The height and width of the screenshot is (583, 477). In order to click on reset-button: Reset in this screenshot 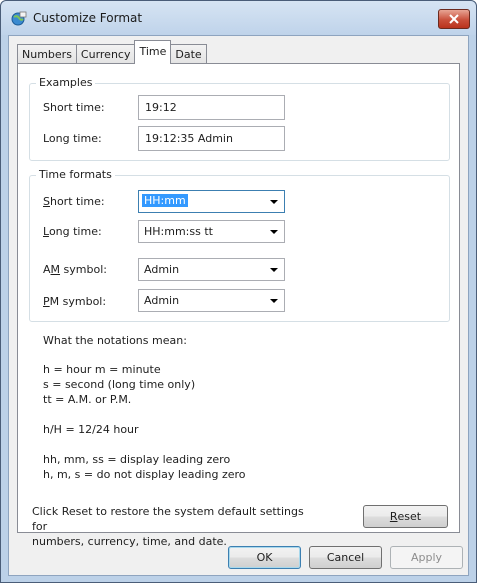, I will do `click(405, 516)`.